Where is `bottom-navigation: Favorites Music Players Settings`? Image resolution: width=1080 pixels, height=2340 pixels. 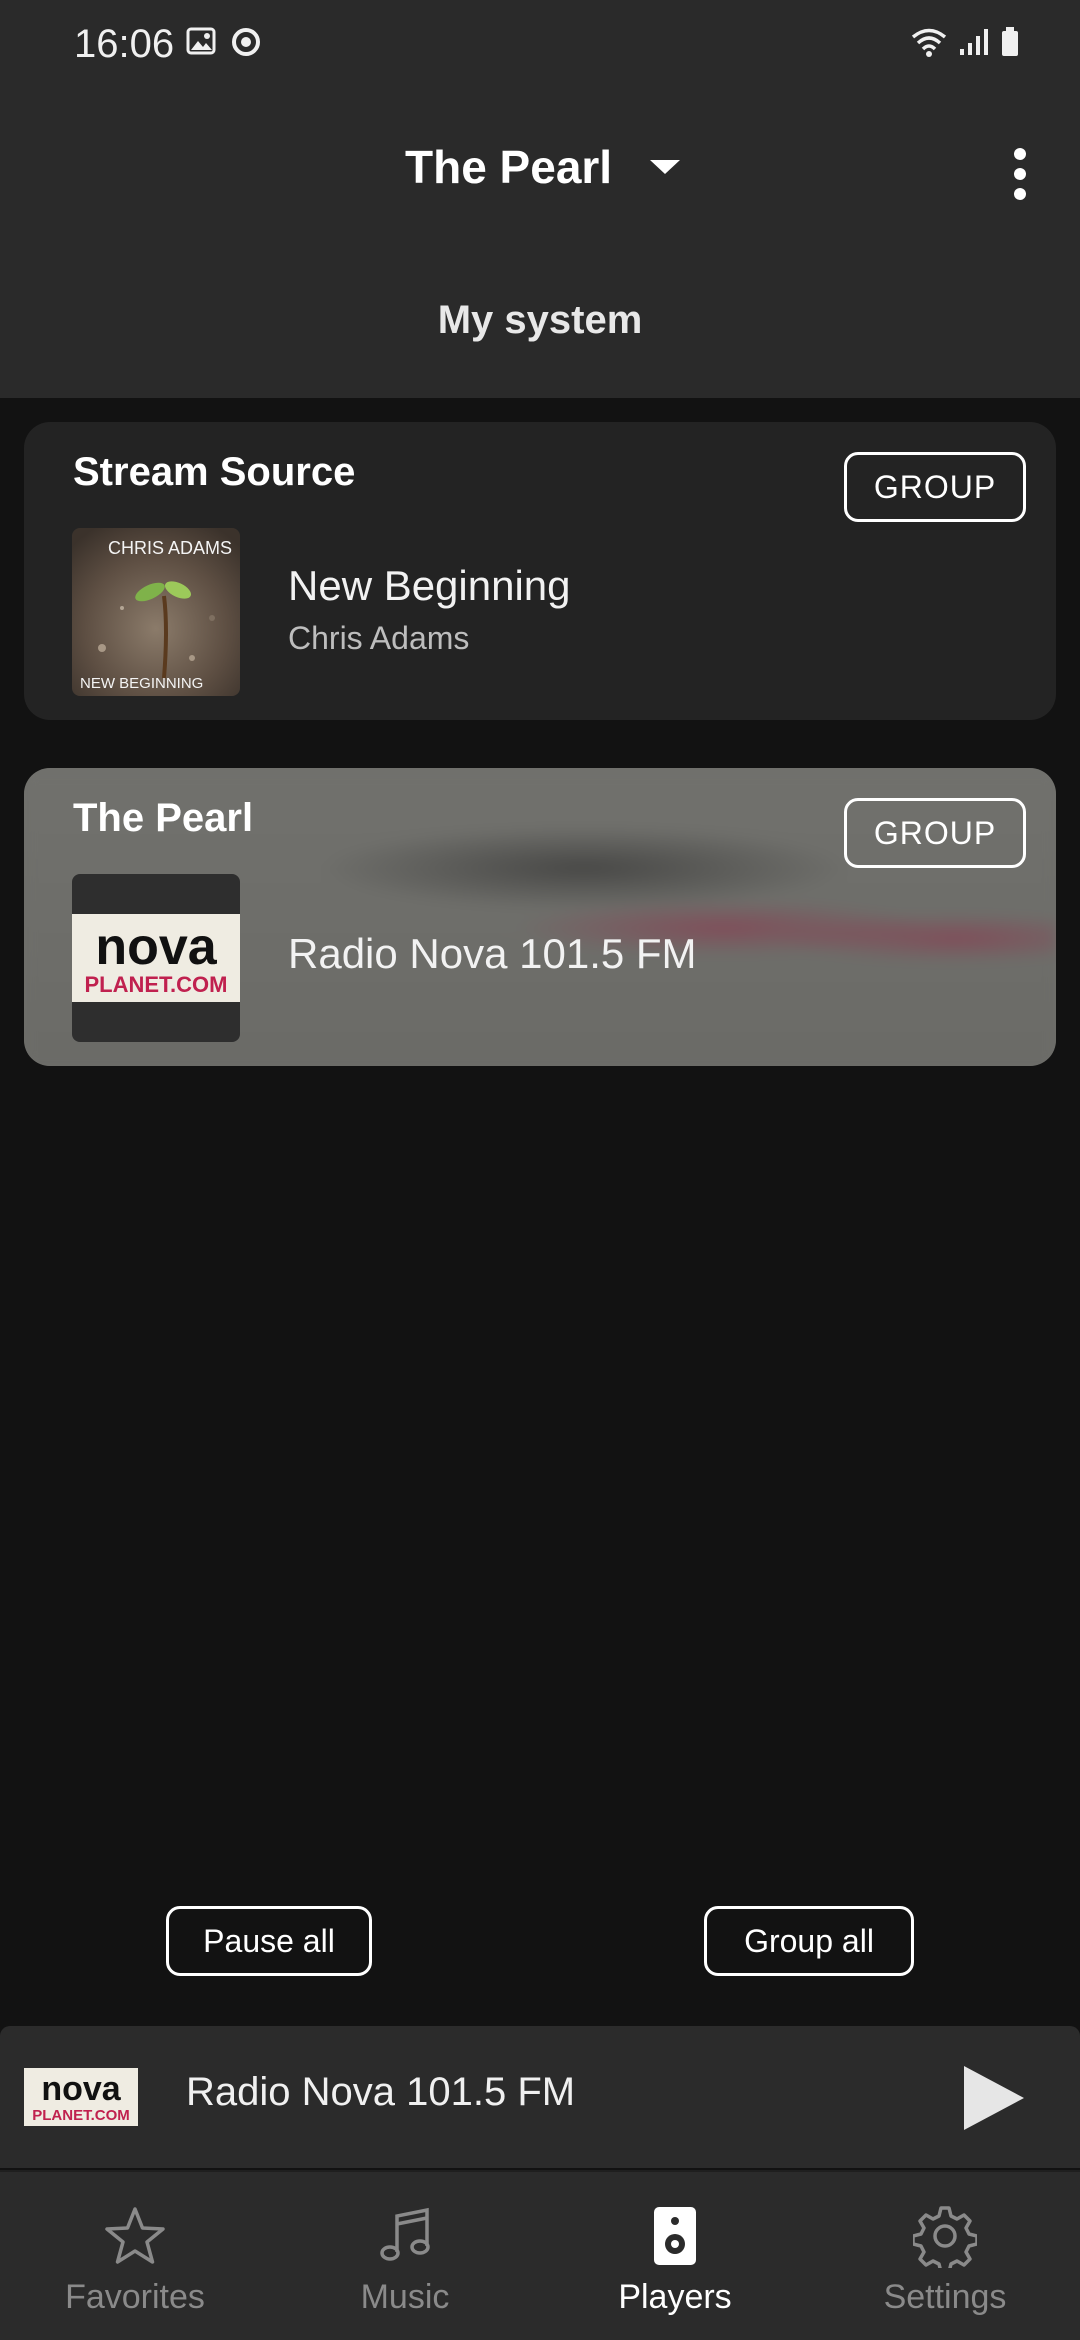 bottom-navigation: Favorites Music Players Settings is located at coordinates (540, 2255).